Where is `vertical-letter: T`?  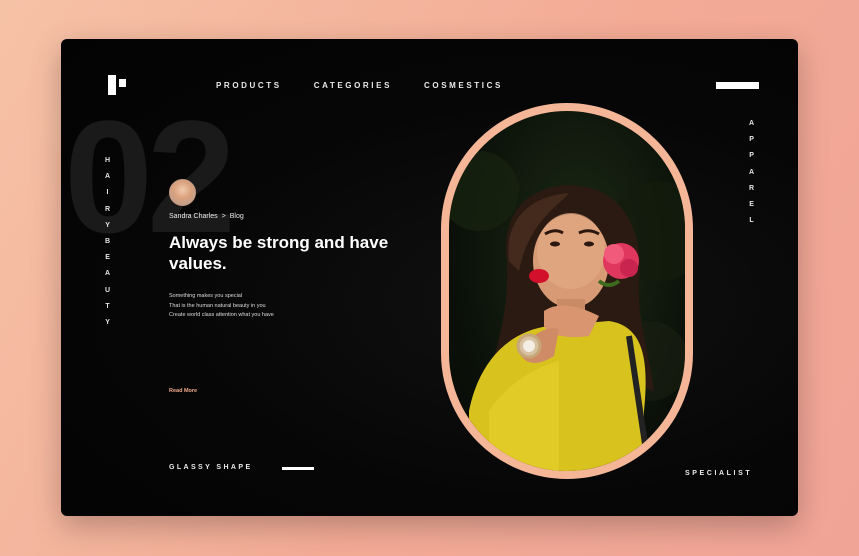 vertical-letter: T is located at coordinates (107, 306).